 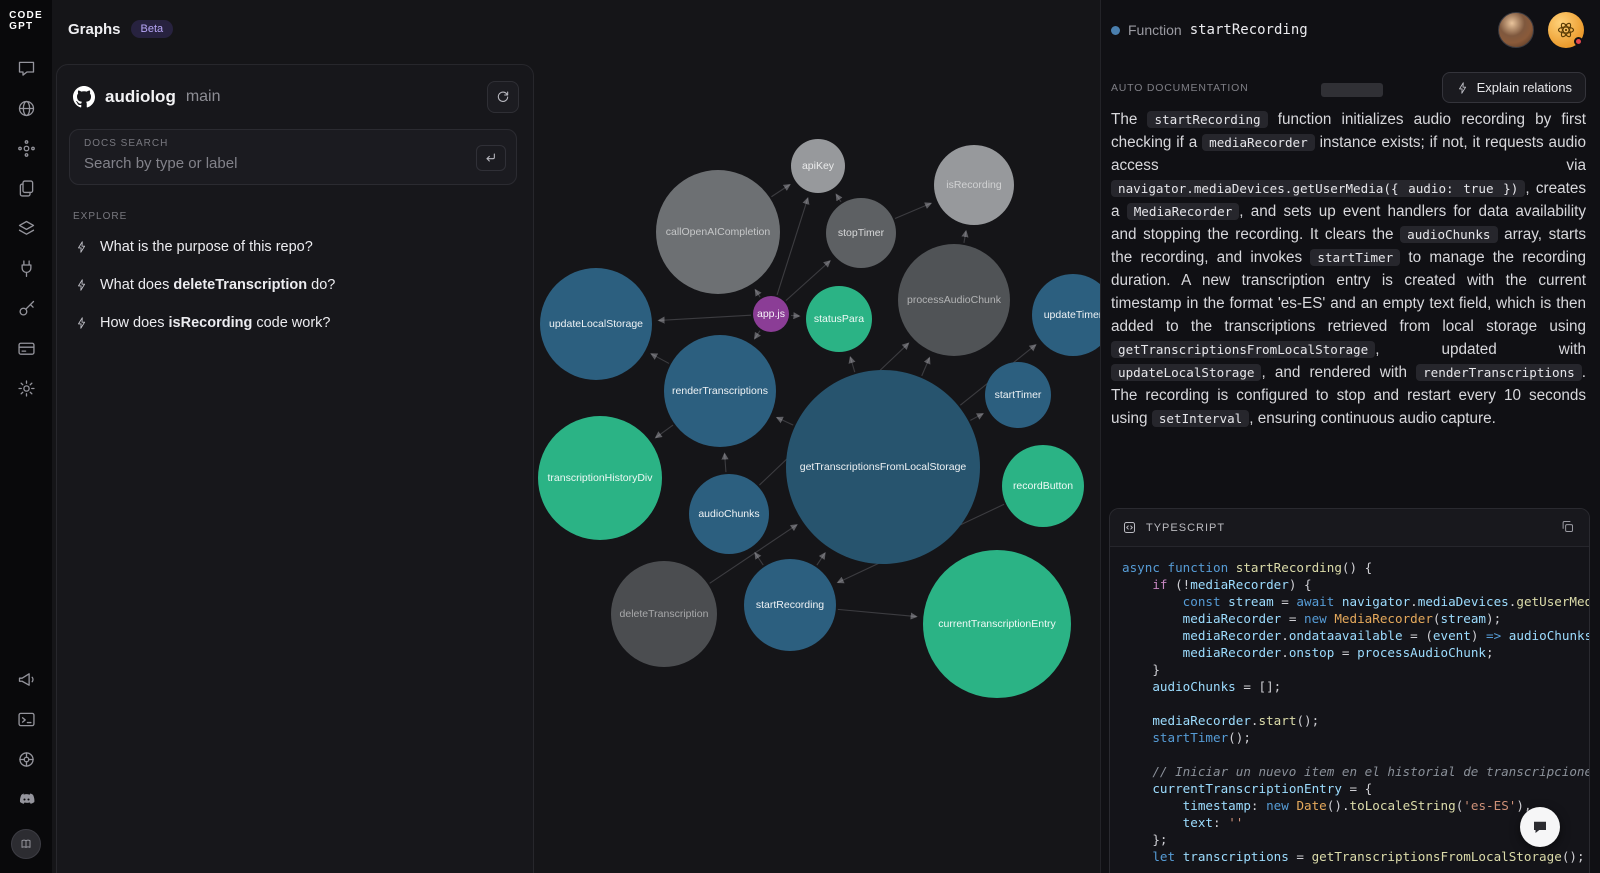 I want to click on graph-node-getTranscriptionsFromLocalStorage: getTranscriptionsFromLocalStorage, so click(x=883, y=467).